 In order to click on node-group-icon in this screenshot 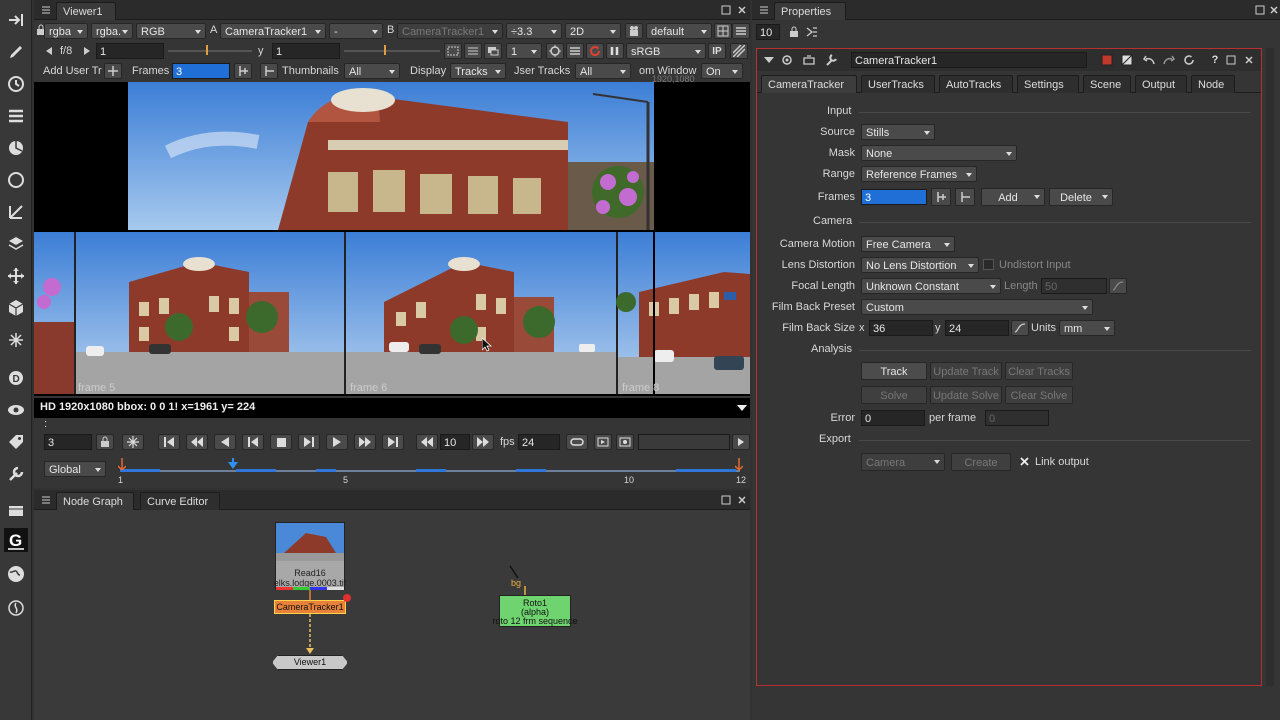, I will do `click(809, 60)`.